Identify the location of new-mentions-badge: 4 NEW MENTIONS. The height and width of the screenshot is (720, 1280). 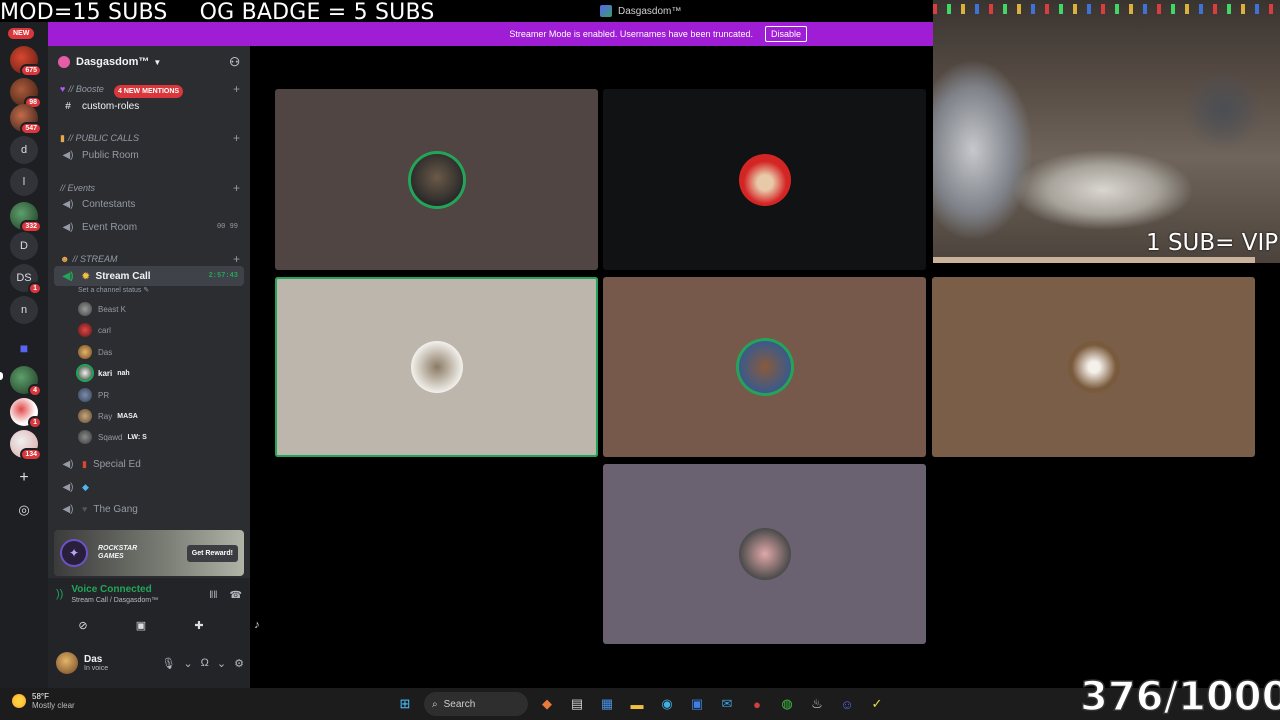
(149, 91).